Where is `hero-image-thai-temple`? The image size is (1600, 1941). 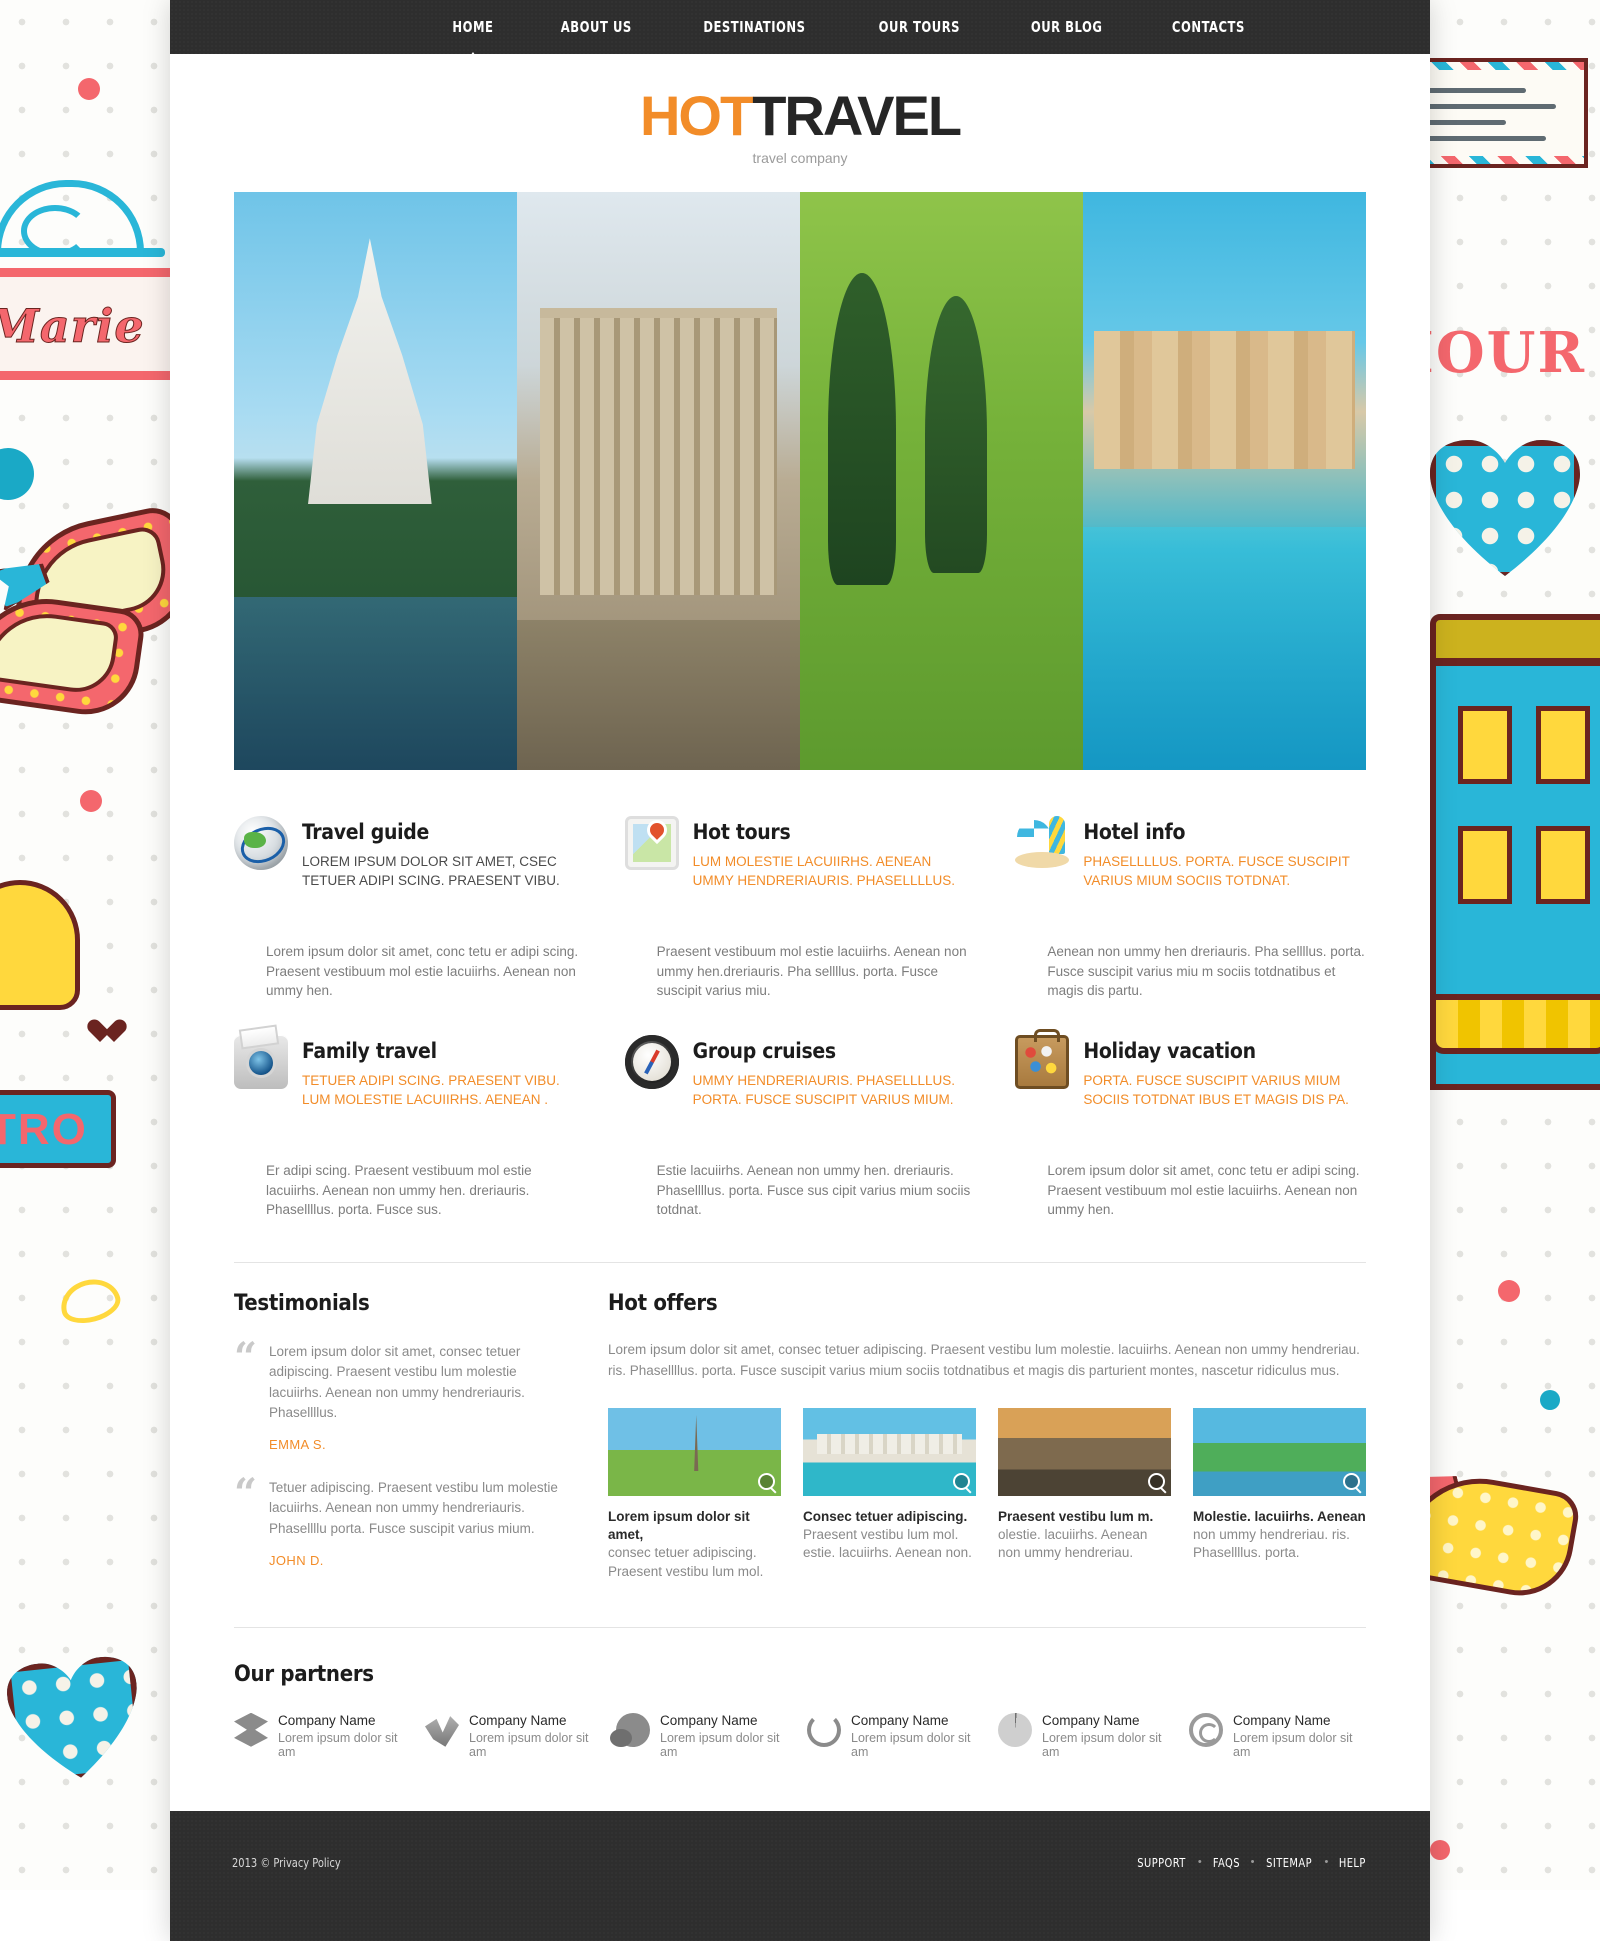 hero-image-thai-temple is located at coordinates (375, 481).